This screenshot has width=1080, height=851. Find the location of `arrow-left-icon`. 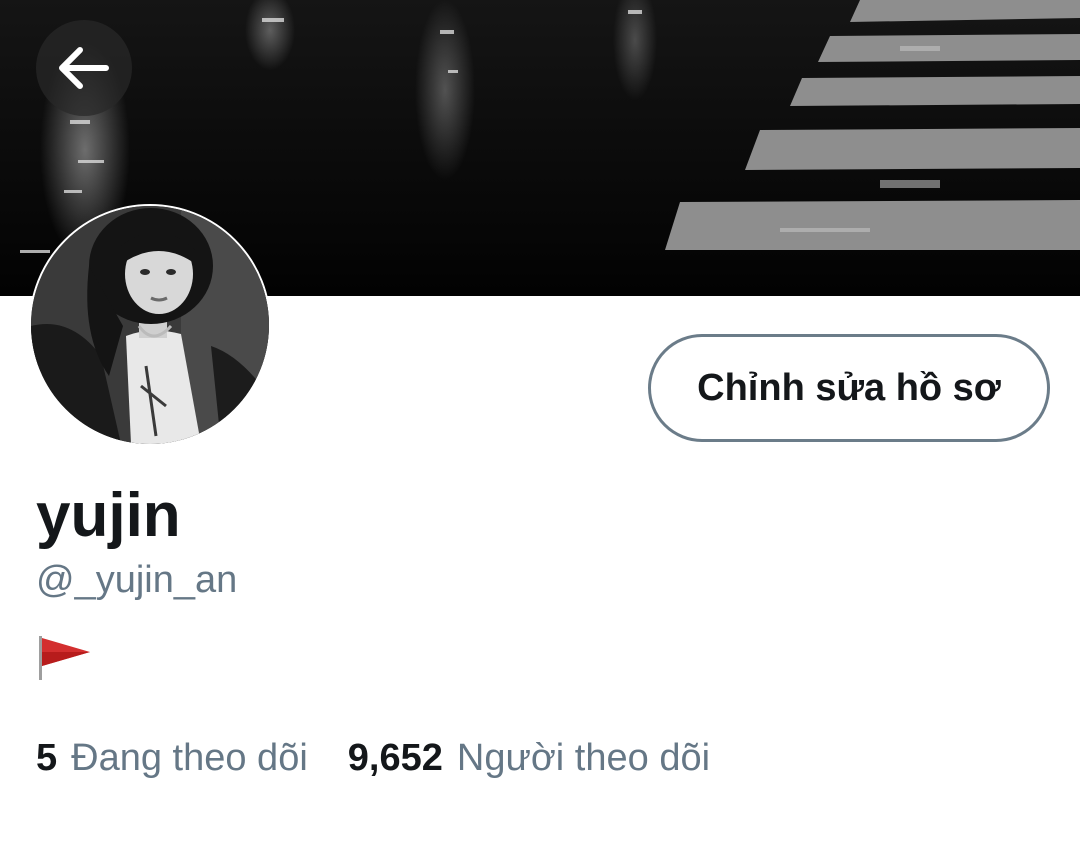

arrow-left-icon is located at coordinates (84, 68).